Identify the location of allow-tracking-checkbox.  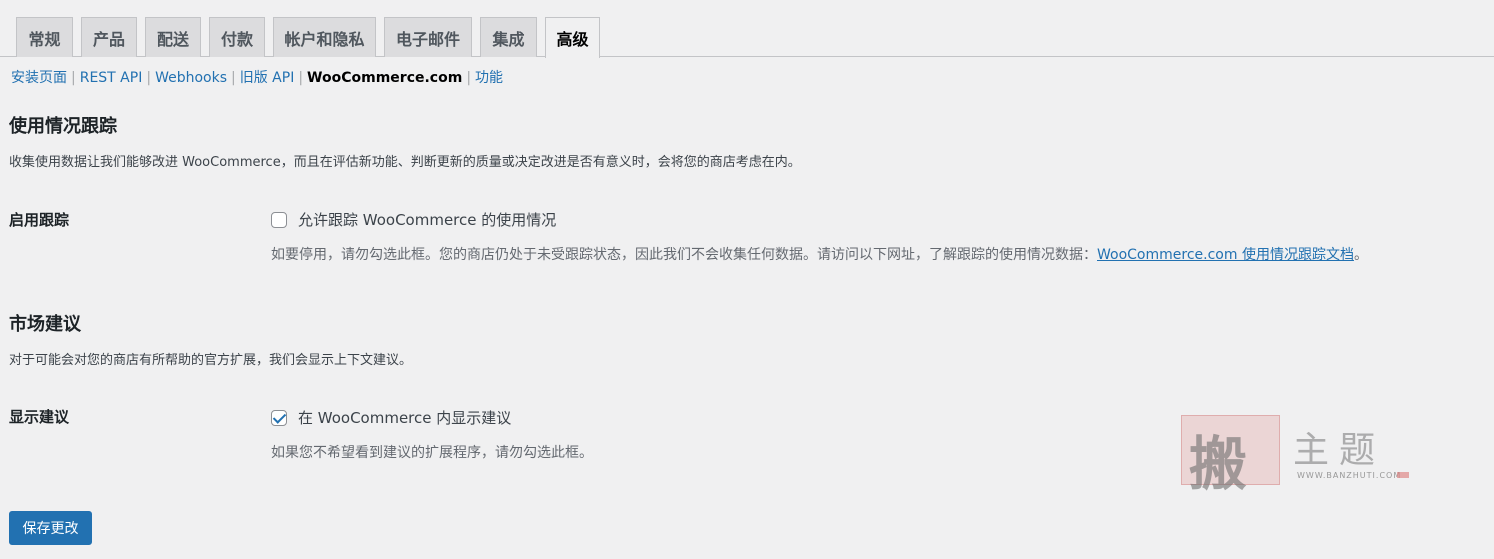
(279, 219).